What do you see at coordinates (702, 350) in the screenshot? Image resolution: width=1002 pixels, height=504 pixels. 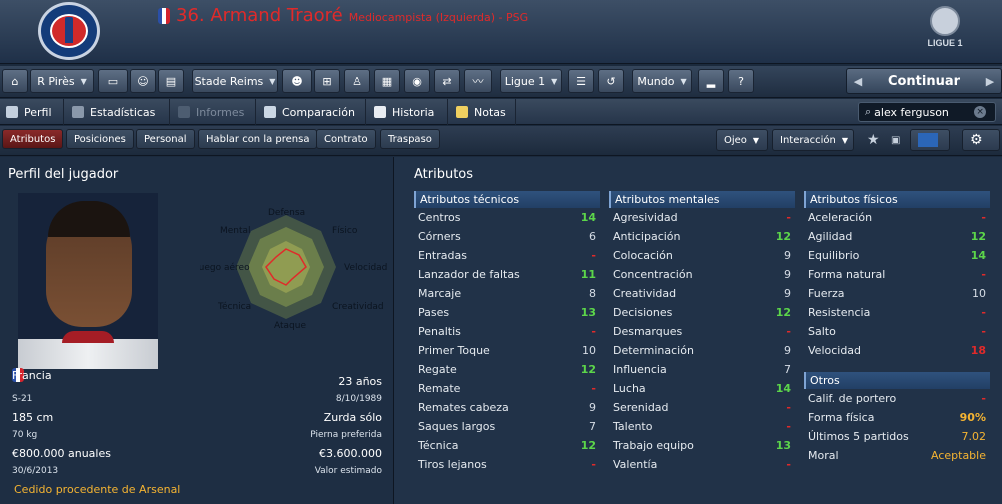 I see `attribute-row: Determinación 9` at bounding box center [702, 350].